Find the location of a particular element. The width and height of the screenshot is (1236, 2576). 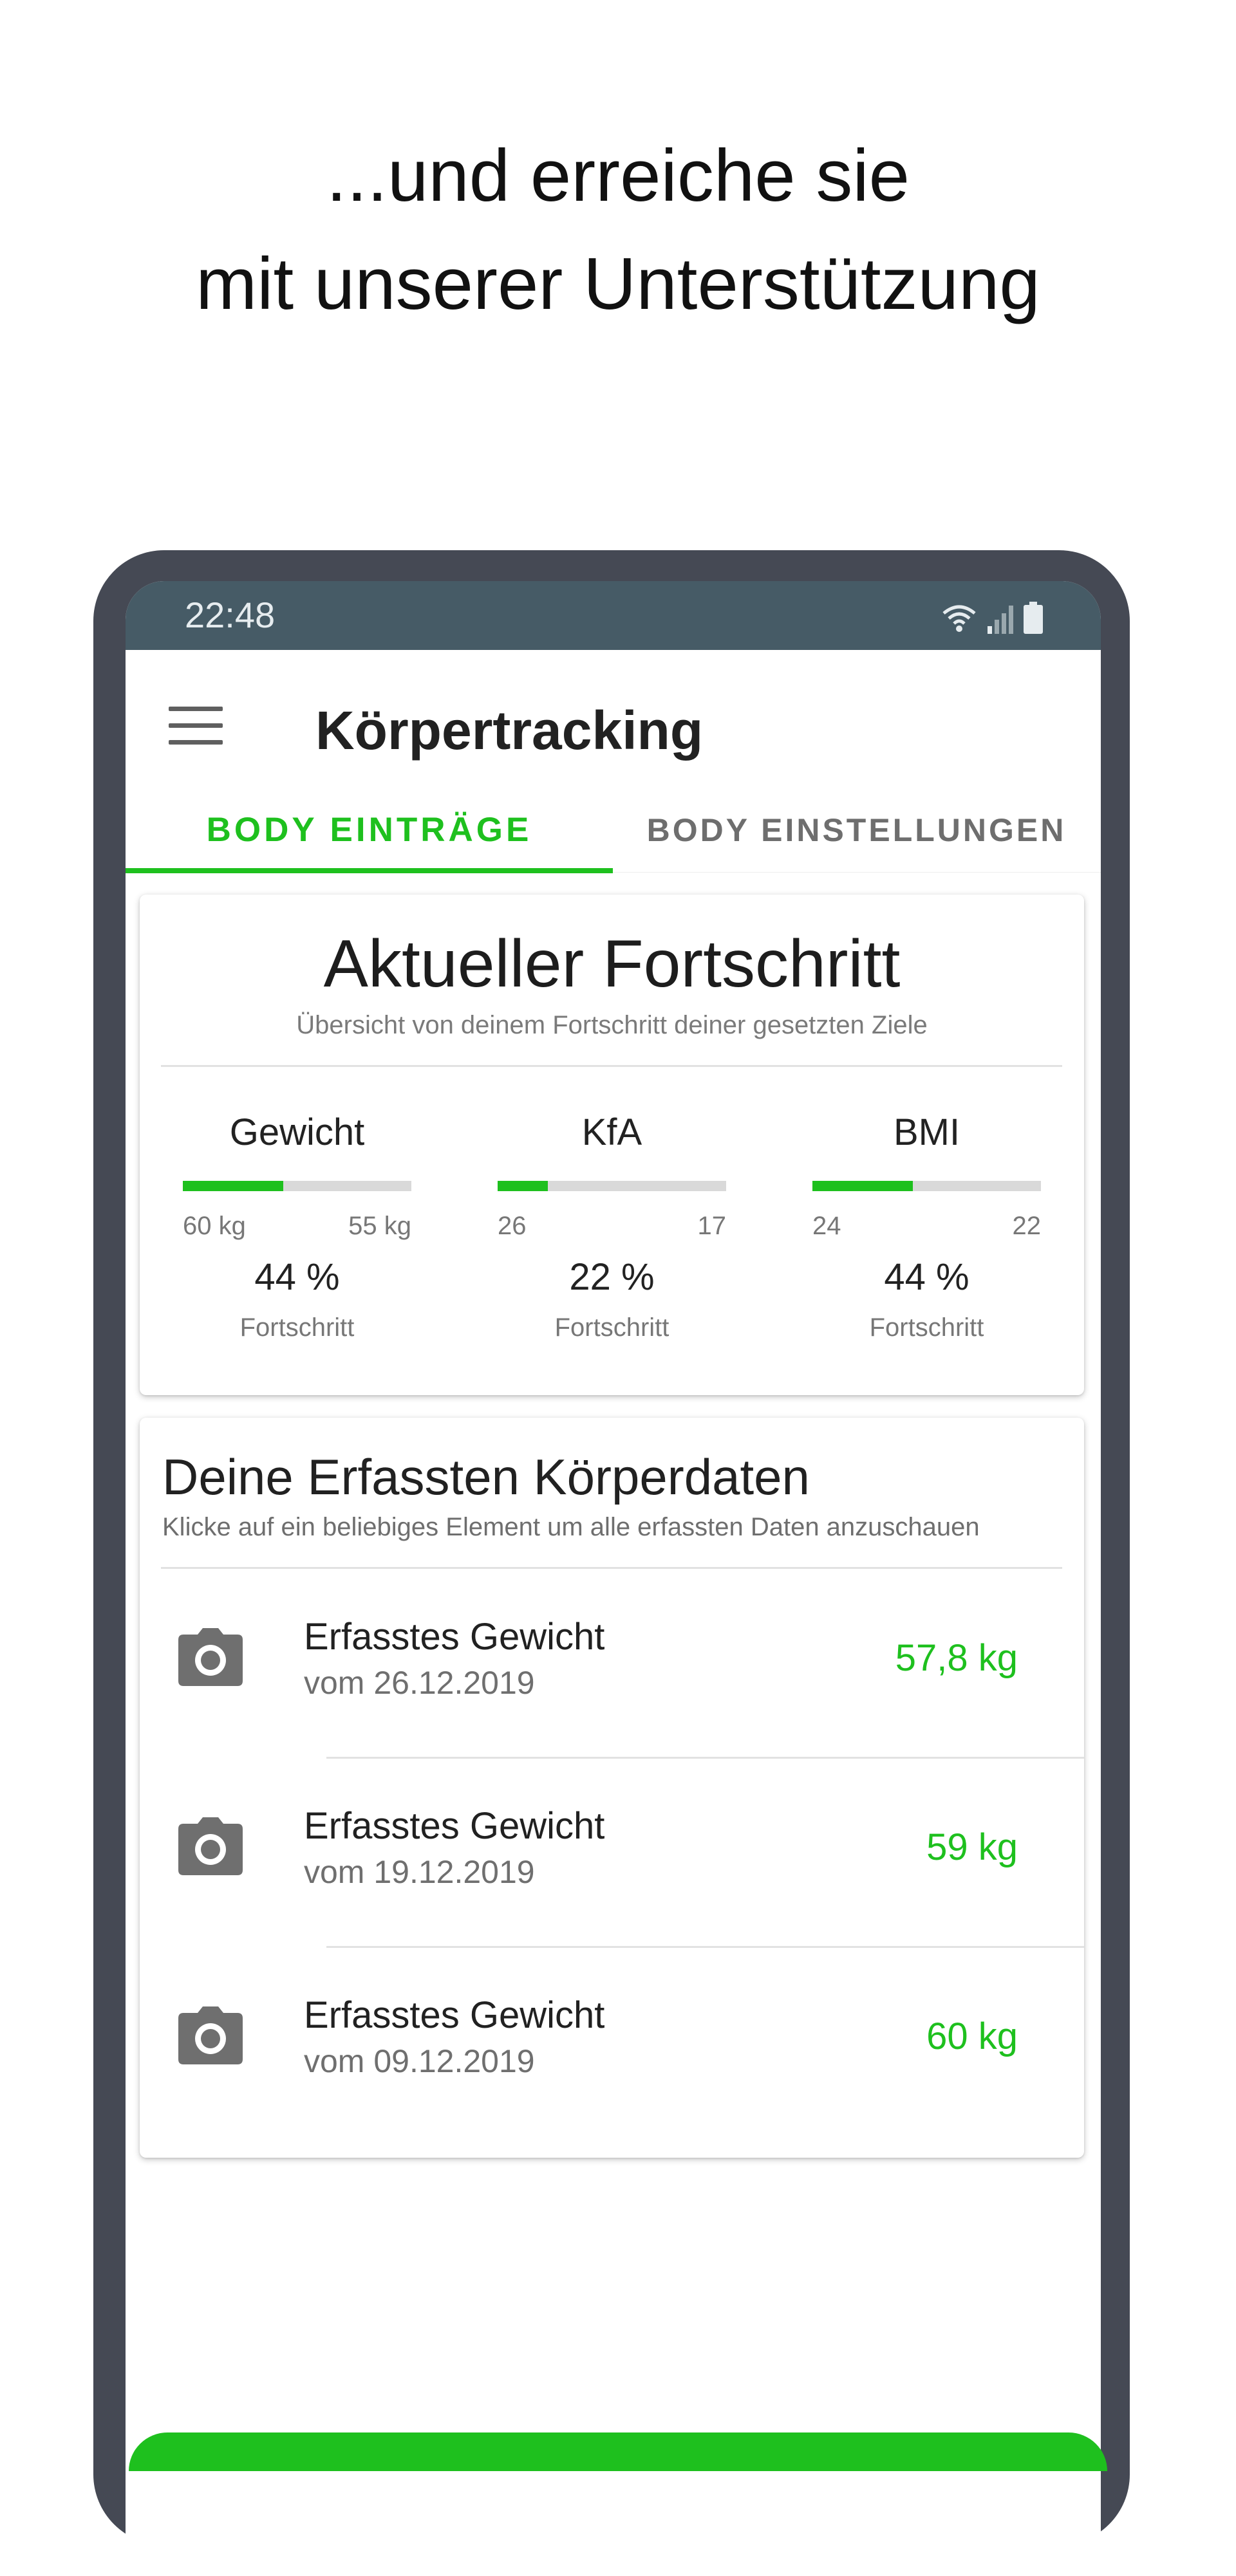

metric-label: Gewicht is located at coordinates (297, 1132).